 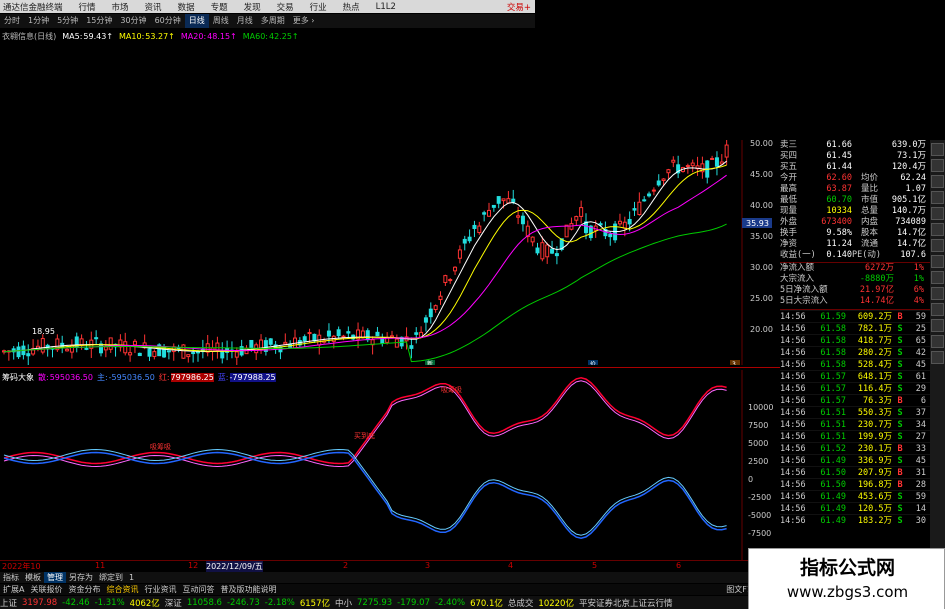 What do you see at coordinates (245, 21) in the screenshot?
I see `period-monthly: 月线` at bounding box center [245, 21].